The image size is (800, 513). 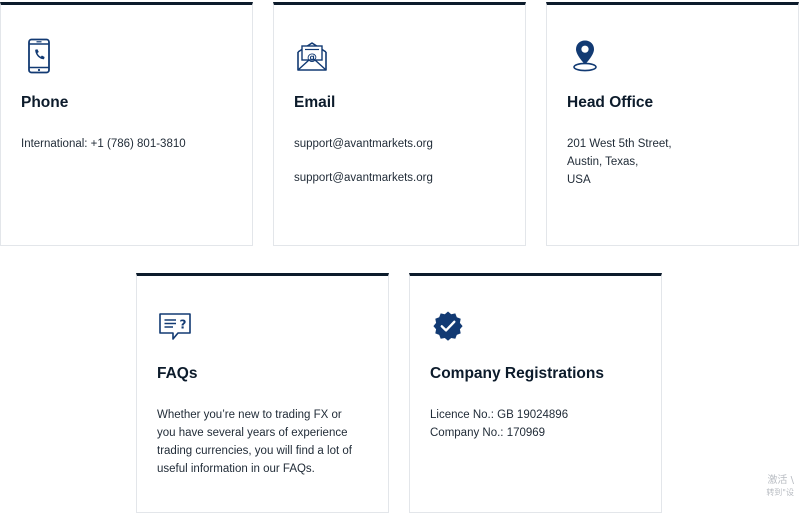 I want to click on watermark-line: 激活 \, so click(x=780, y=481).